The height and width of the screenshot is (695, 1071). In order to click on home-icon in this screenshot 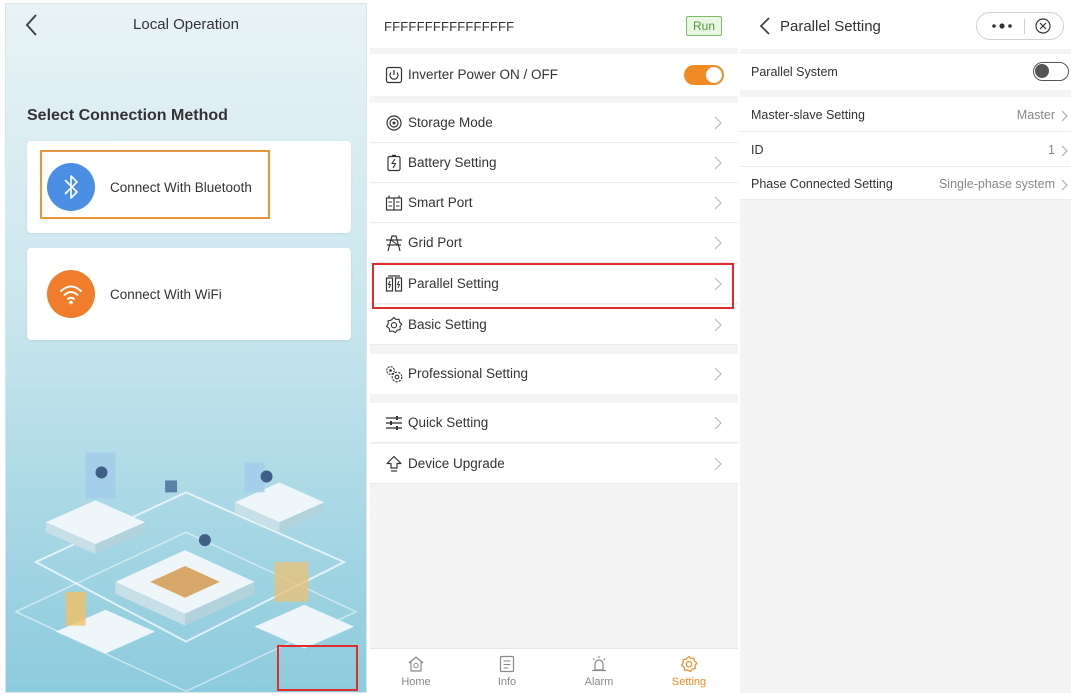, I will do `click(416, 664)`.